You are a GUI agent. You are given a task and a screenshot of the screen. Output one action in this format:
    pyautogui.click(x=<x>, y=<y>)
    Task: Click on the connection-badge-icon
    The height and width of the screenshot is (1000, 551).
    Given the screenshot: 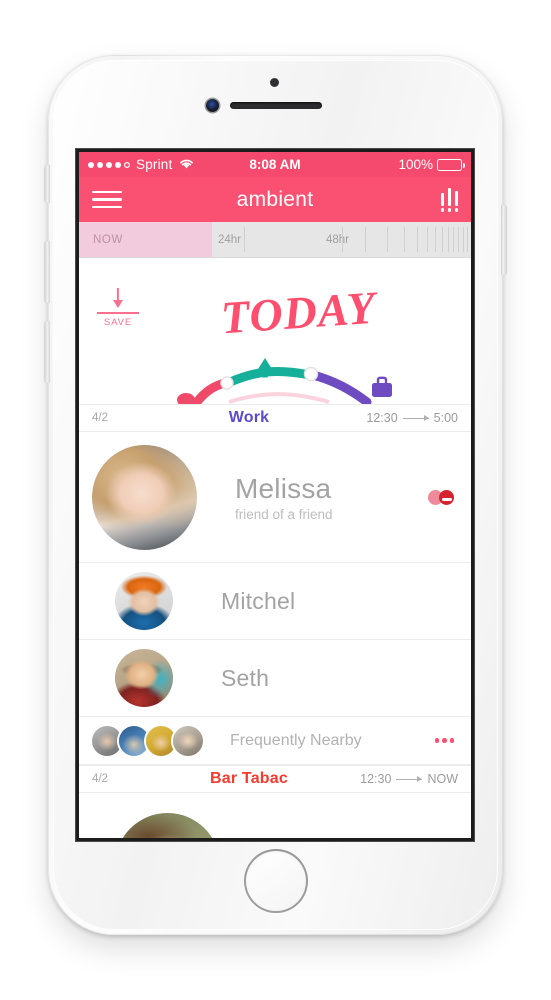 What is the action you would take?
    pyautogui.click(x=441, y=497)
    